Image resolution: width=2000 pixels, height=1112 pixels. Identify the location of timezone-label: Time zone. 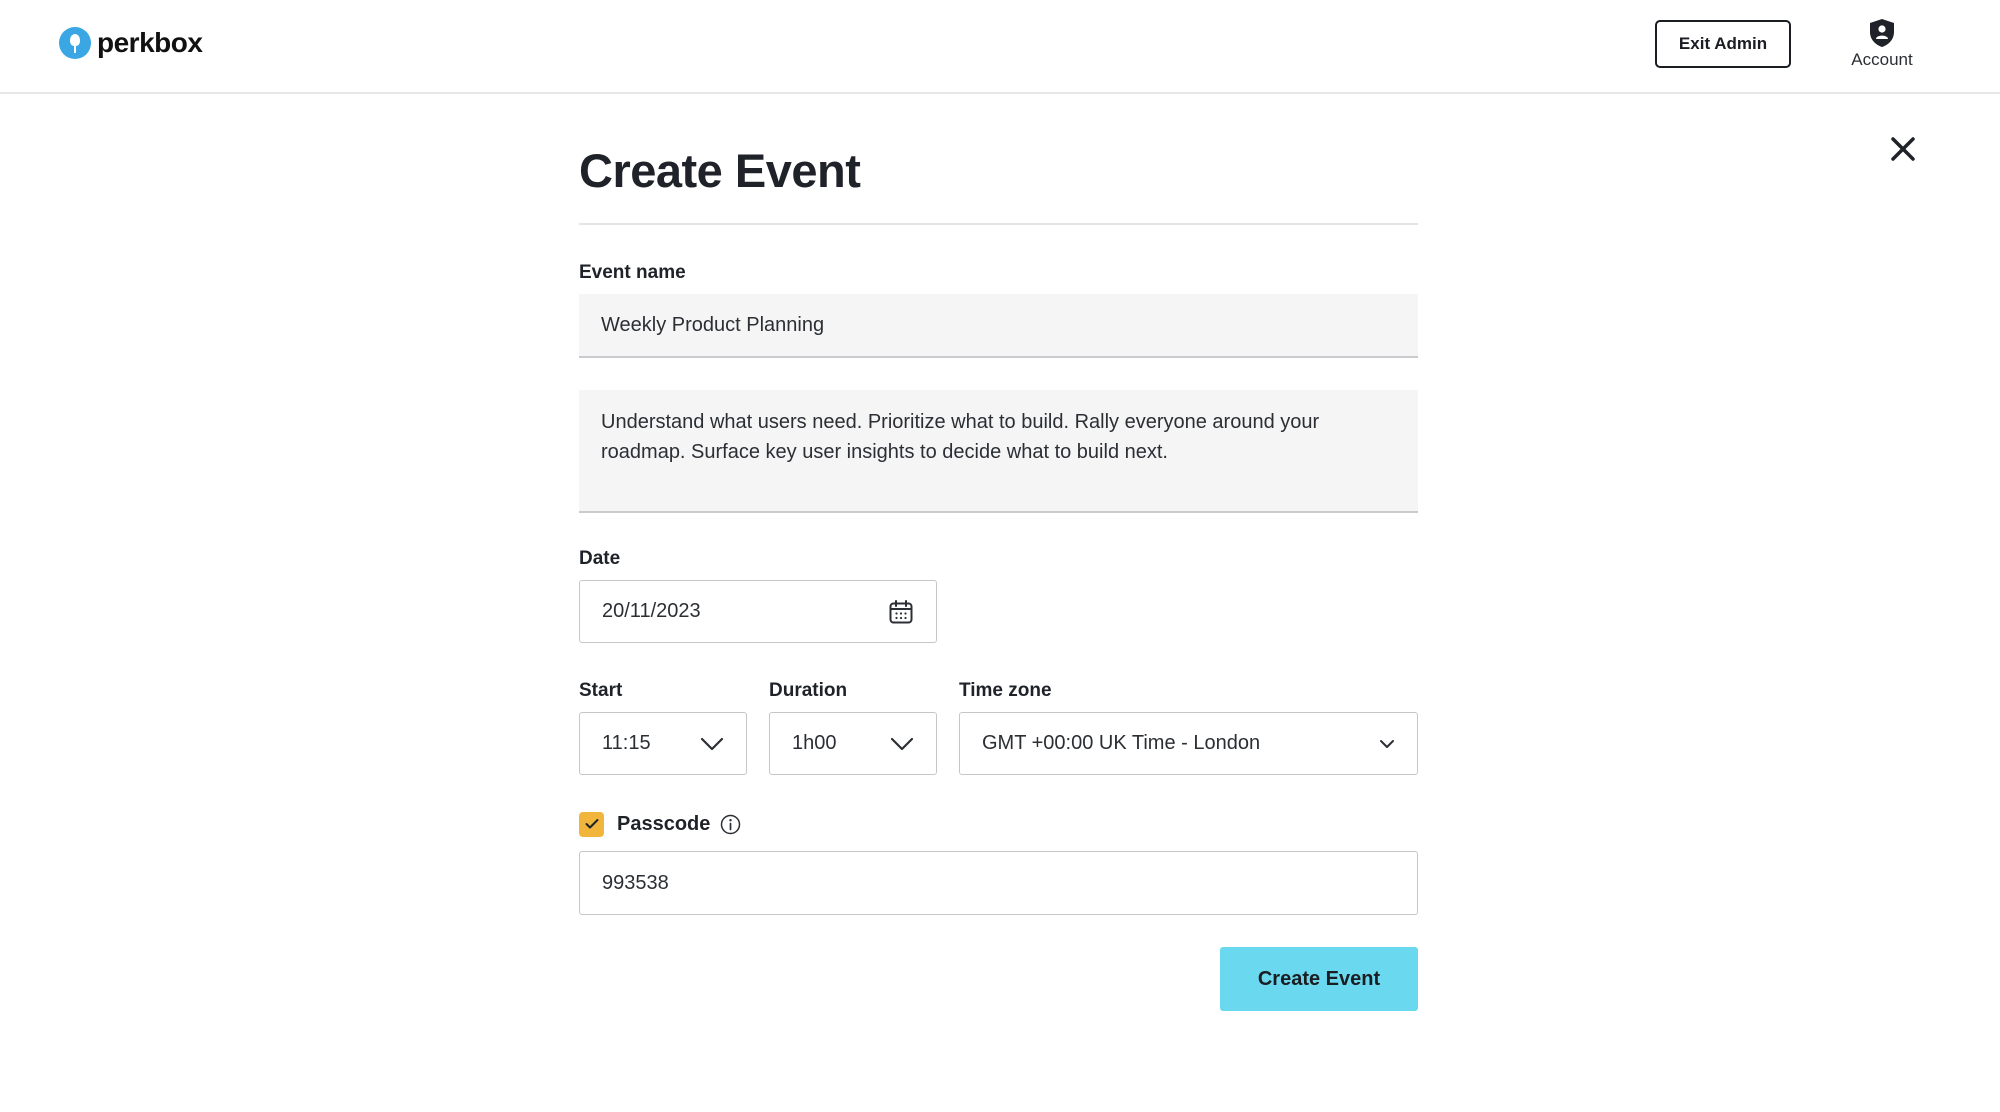
(1005, 690).